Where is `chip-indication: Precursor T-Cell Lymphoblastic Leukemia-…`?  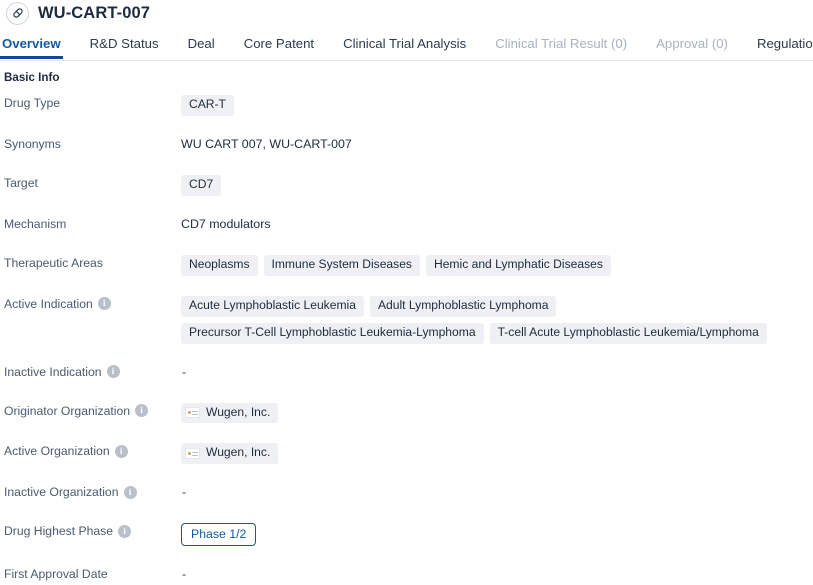 chip-indication: Precursor T-Cell Lymphoblastic Leukemia-… is located at coordinates (332, 333).